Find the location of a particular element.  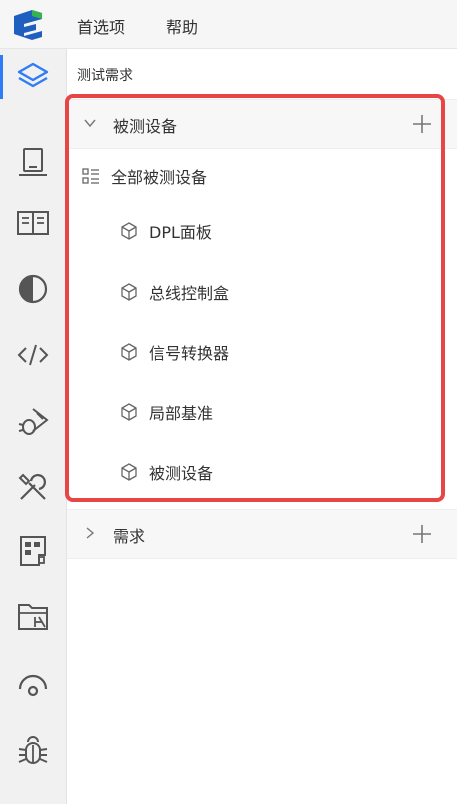

tree-item-dpl-panel: DPL面板 is located at coordinates (165, 231).